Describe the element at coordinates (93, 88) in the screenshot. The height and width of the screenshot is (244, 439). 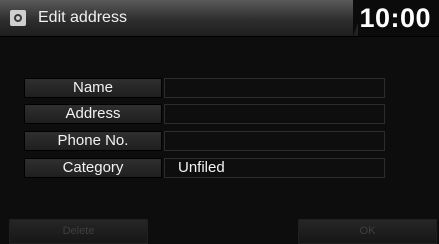
I see `name-label: Name` at that location.